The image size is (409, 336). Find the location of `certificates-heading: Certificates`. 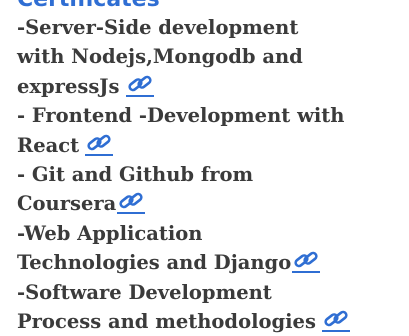

certificates-heading: Certificates is located at coordinates (213, 6).